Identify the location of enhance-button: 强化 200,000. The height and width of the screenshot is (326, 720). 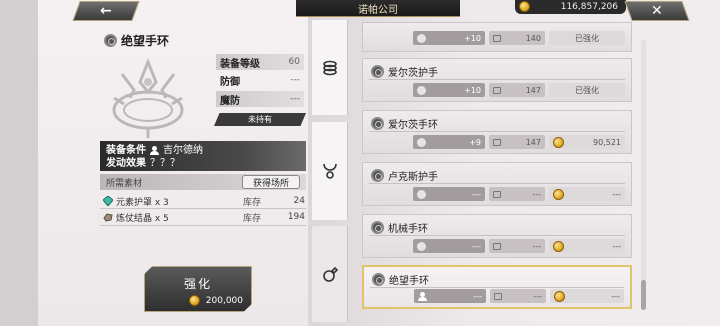
(198, 289).